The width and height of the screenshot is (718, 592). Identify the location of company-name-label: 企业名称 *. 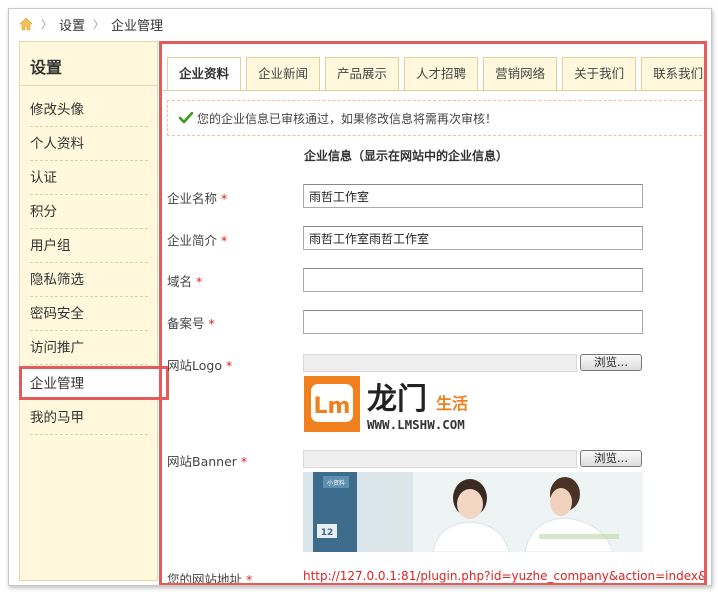
(197, 198).